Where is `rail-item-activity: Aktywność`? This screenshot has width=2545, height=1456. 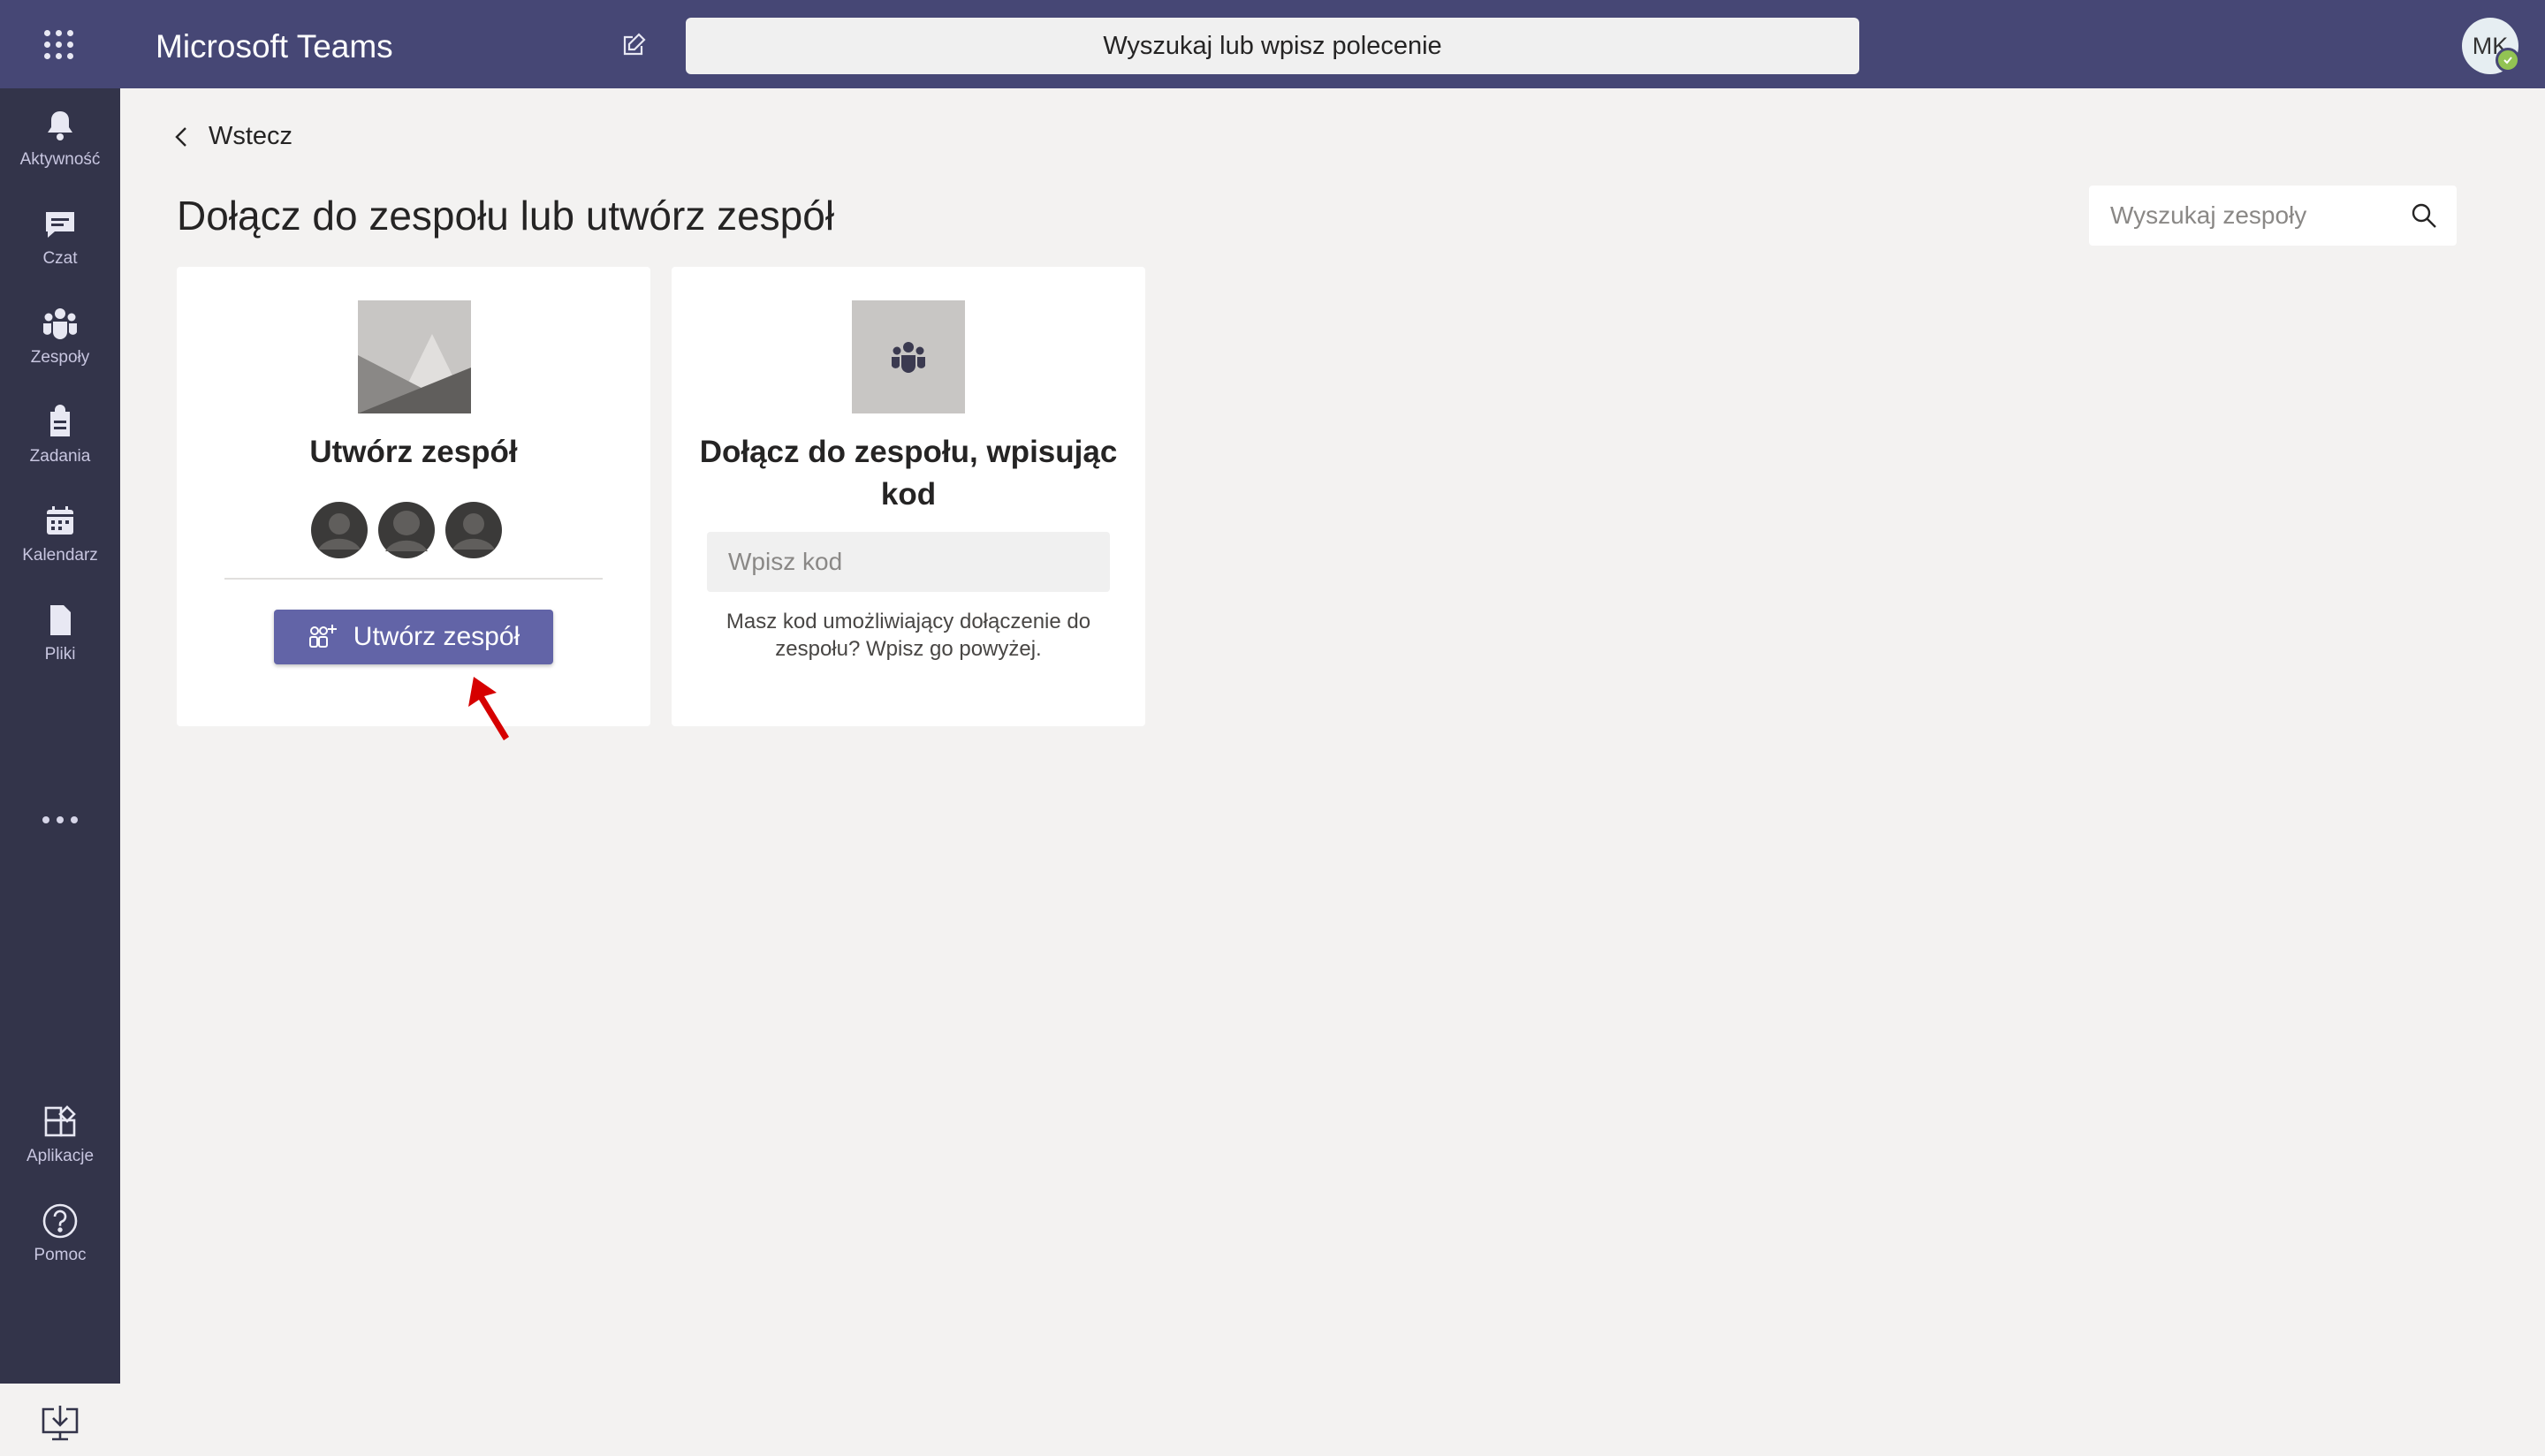
rail-item-activity: Aktywność is located at coordinates (60, 146).